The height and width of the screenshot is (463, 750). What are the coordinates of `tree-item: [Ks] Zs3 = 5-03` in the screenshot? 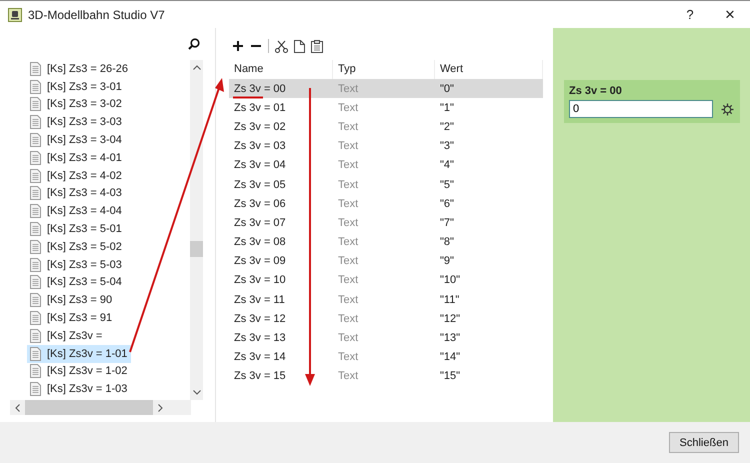 It's located at (76, 265).